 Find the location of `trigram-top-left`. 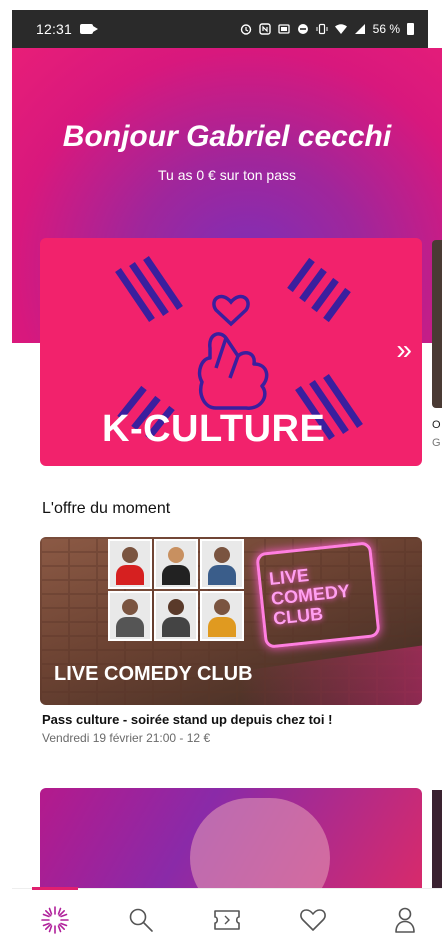

trigram-top-left is located at coordinates (149, 289).